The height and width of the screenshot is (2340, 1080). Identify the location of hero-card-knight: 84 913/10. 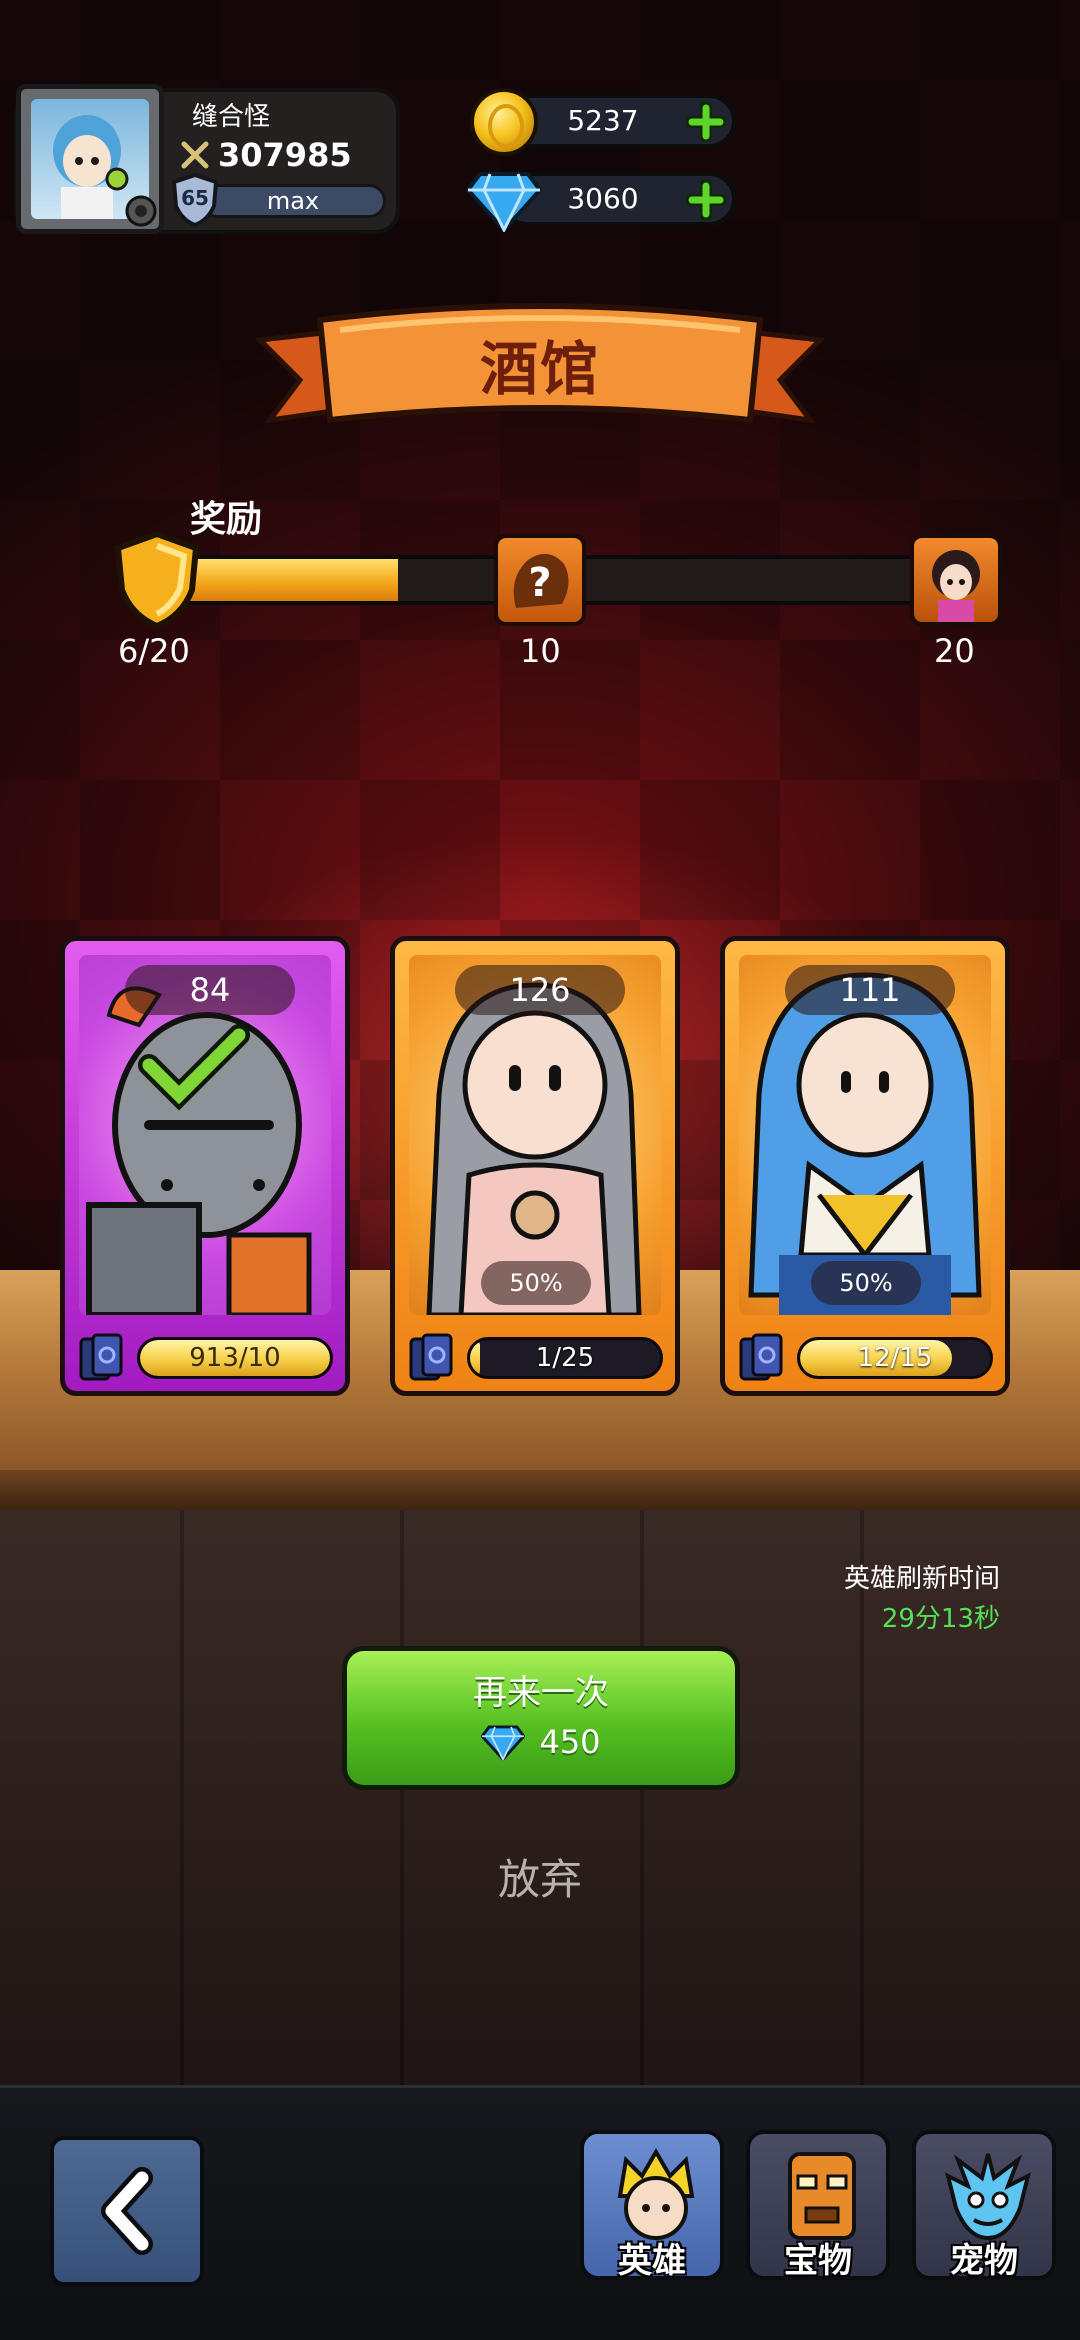
(205, 1166).